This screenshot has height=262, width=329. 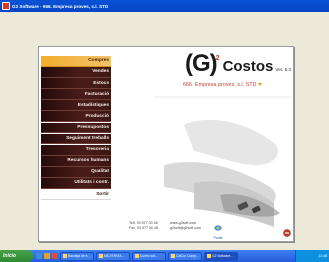 What do you see at coordinates (39, 256) in the screenshot?
I see `browser-icon` at bounding box center [39, 256].